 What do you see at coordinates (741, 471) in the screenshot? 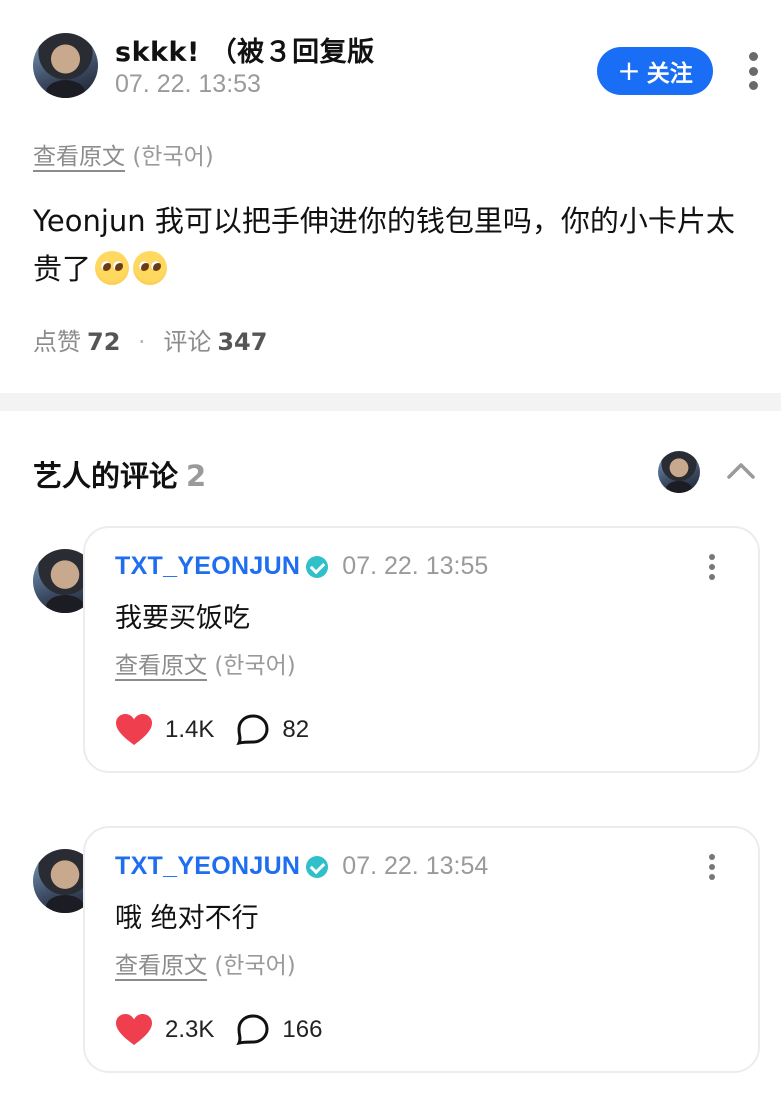
I see `chevron-up-icon` at bounding box center [741, 471].